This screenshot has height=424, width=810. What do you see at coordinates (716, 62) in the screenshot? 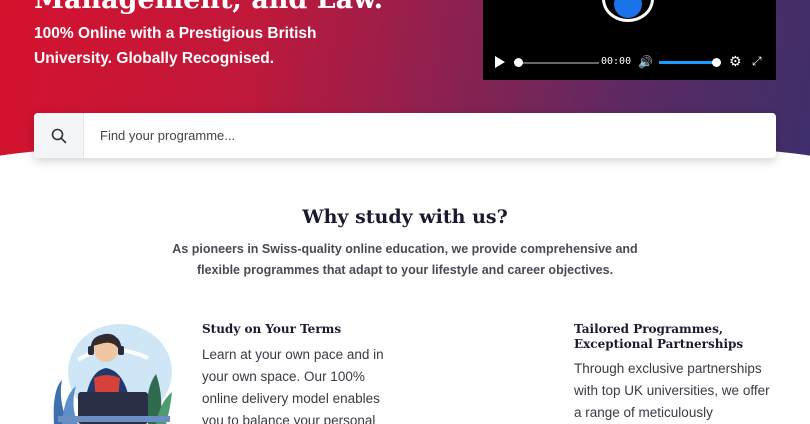
I see `volume-handle` at bounding box center [716, 62].